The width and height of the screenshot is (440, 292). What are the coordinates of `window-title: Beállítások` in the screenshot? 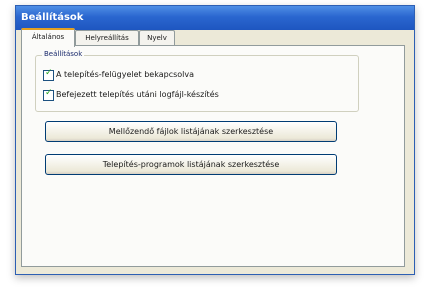 It's located at (52, 17).